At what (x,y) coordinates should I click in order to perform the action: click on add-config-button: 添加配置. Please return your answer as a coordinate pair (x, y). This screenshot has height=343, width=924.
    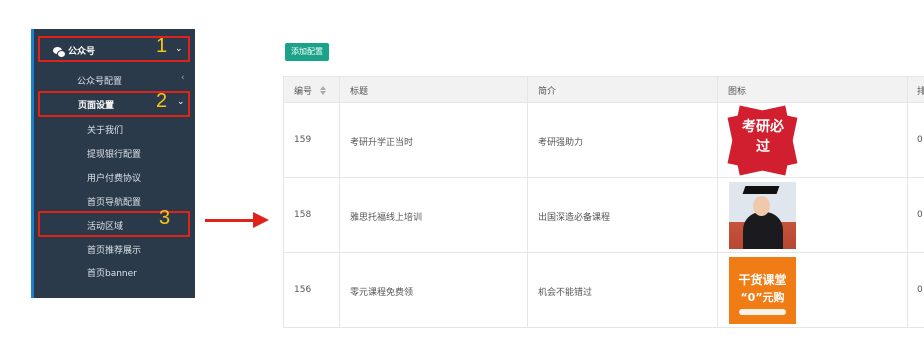
    Looking at the image, I should click on (307, 52).